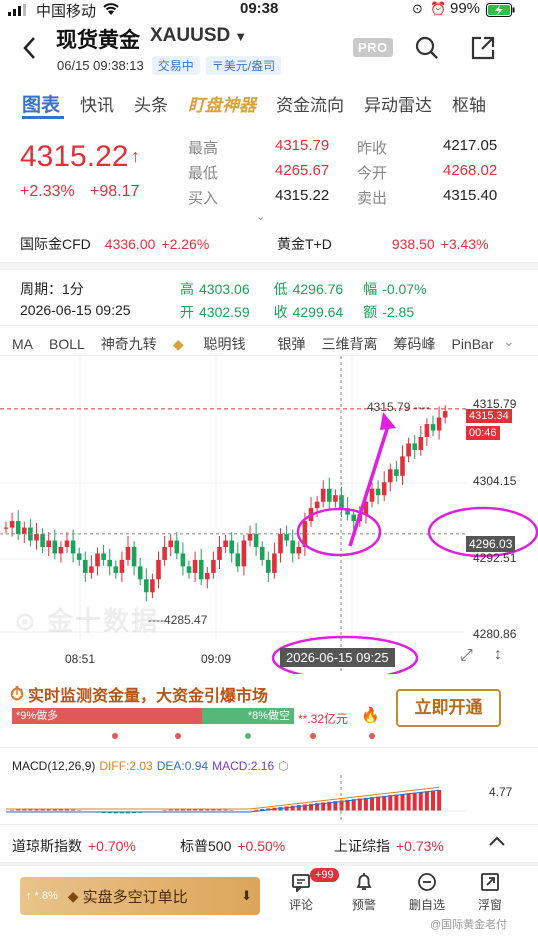 The width and height of the screenshot is (538, 938). What do you see at coordinates (483, 50) in the screenshot?
I see `share-button` at bounding box center [483, 50].